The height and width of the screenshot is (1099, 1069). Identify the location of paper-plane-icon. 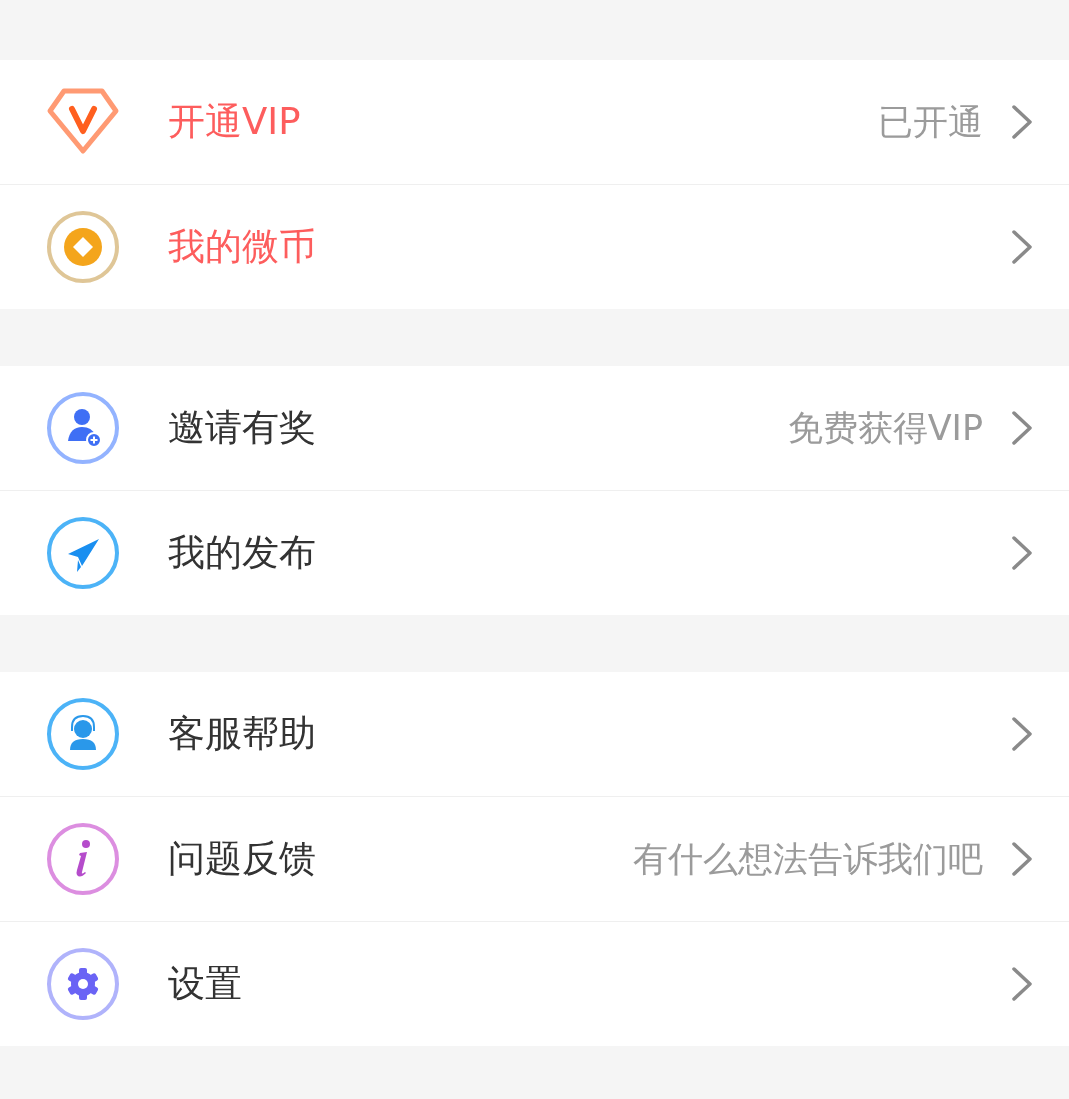
(83, 553).